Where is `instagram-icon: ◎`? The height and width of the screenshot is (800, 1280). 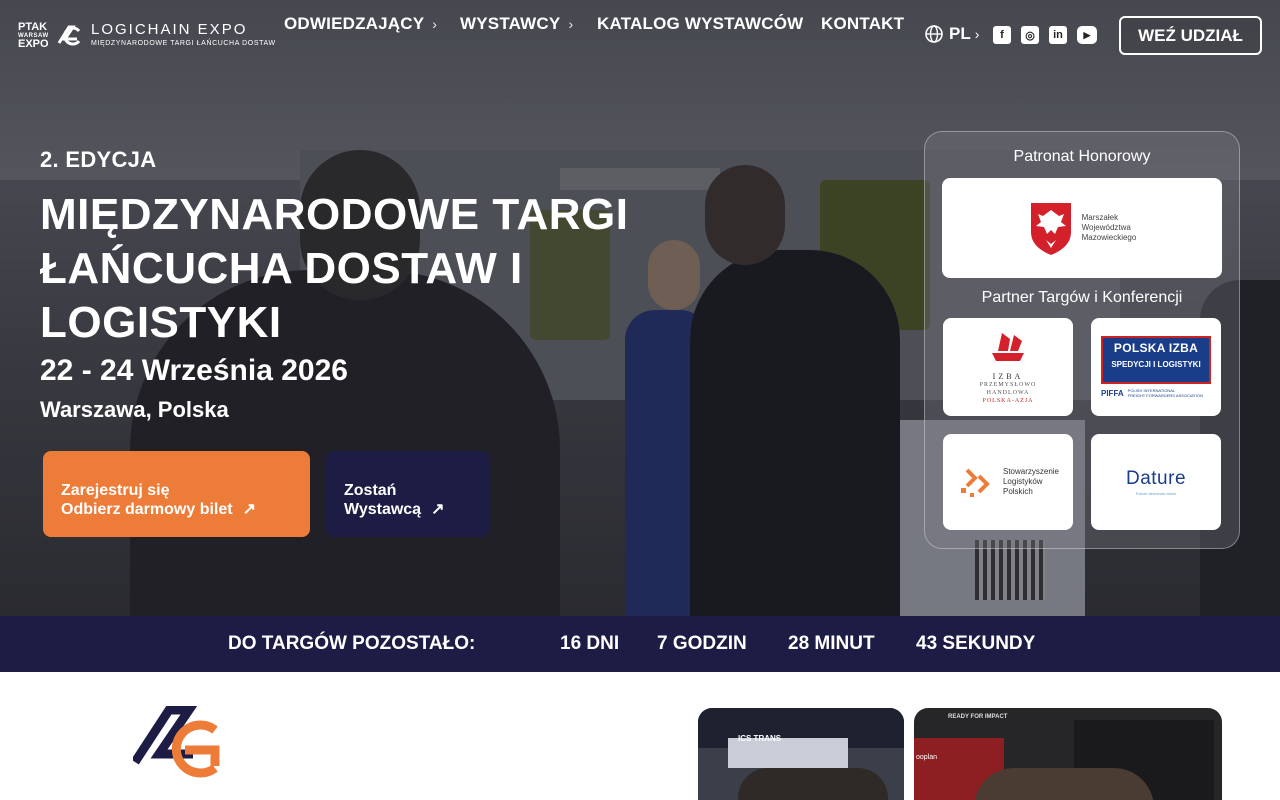 instagram-icon: ◎ is located at coordinates (1030, 35).